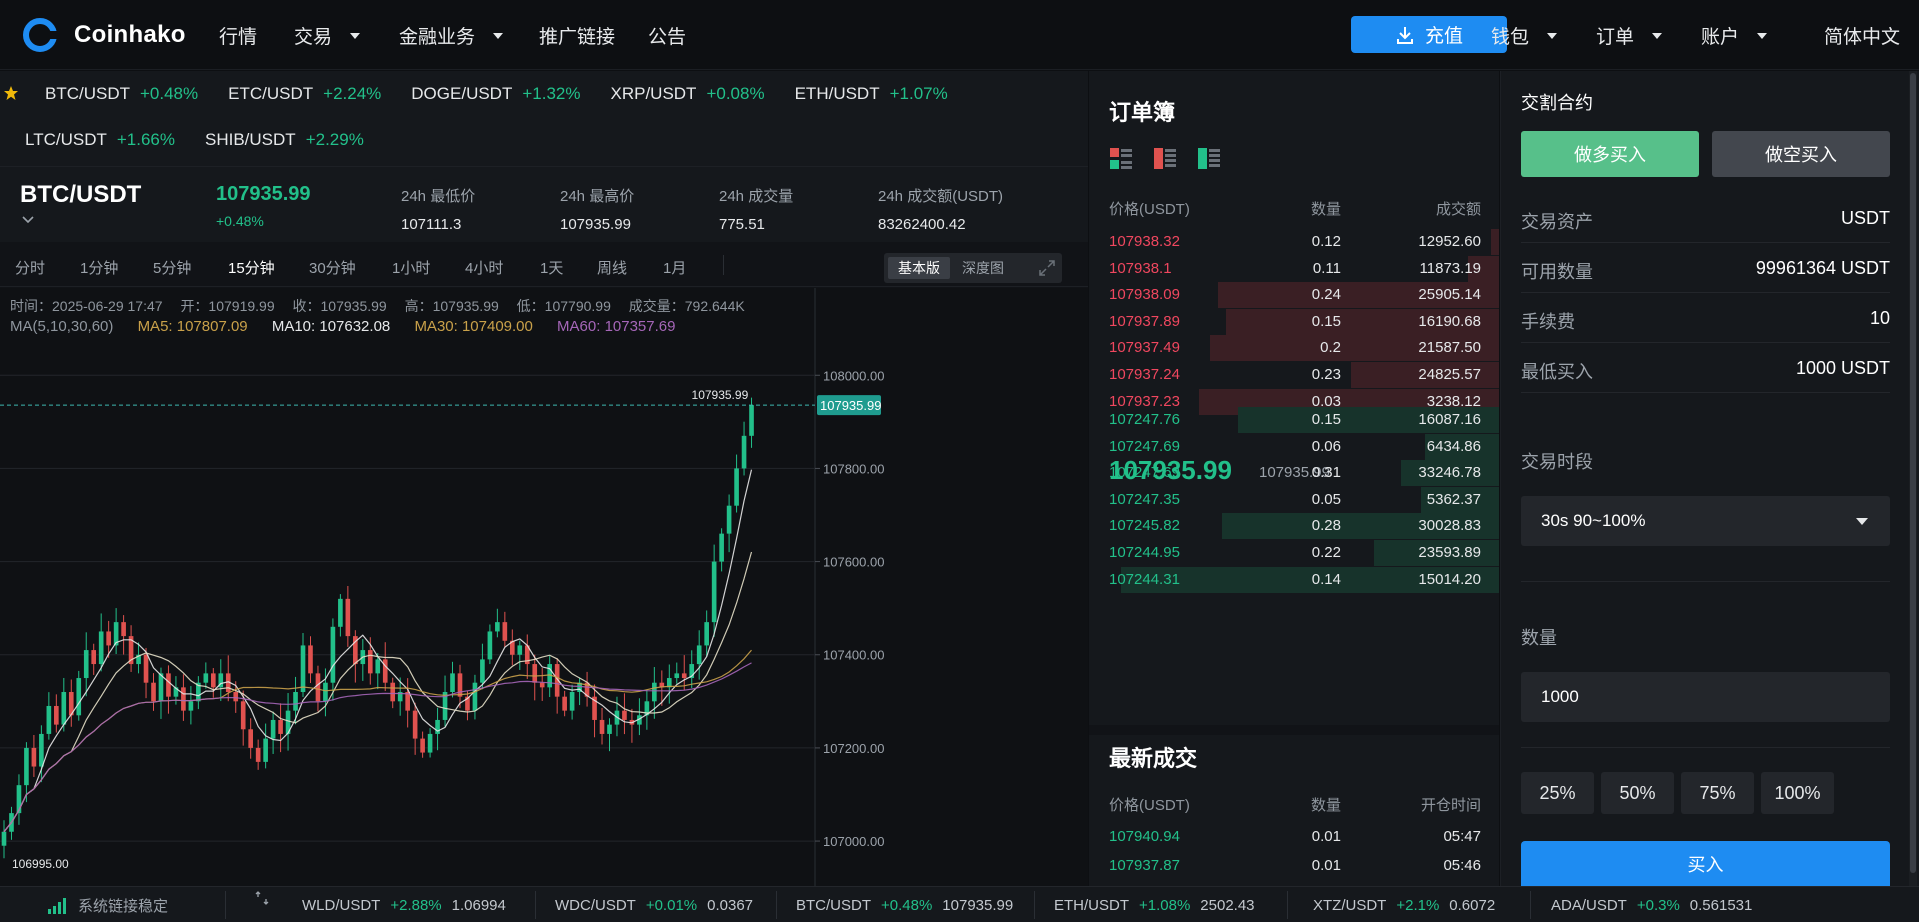 The image size is (1919, 922). Describe the element at coordinates (1449, 552) in the screenshot. I see `bid-total: 23593.89` at that location.